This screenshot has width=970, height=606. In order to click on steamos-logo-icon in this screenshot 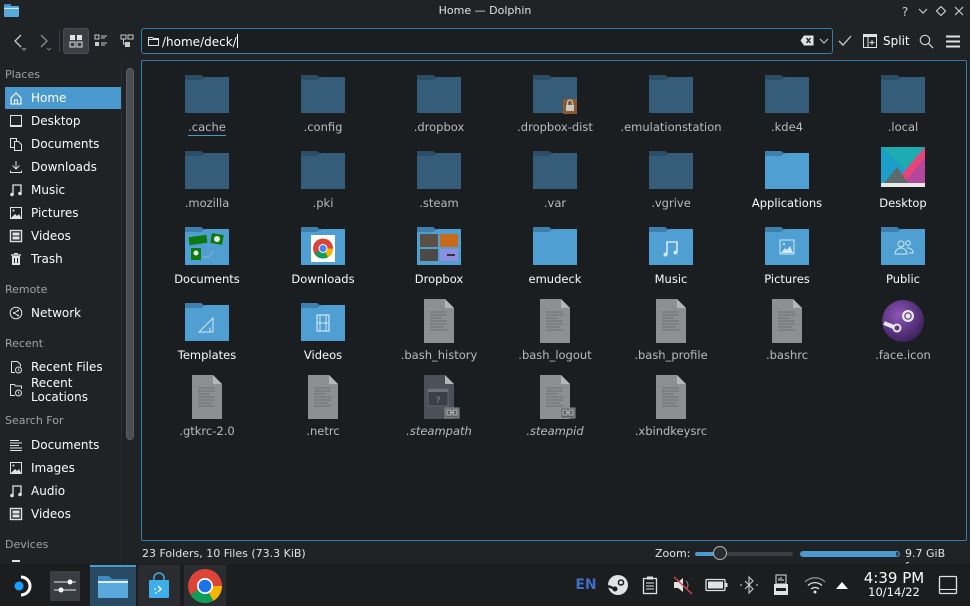, I will do `click(23, 585)`.